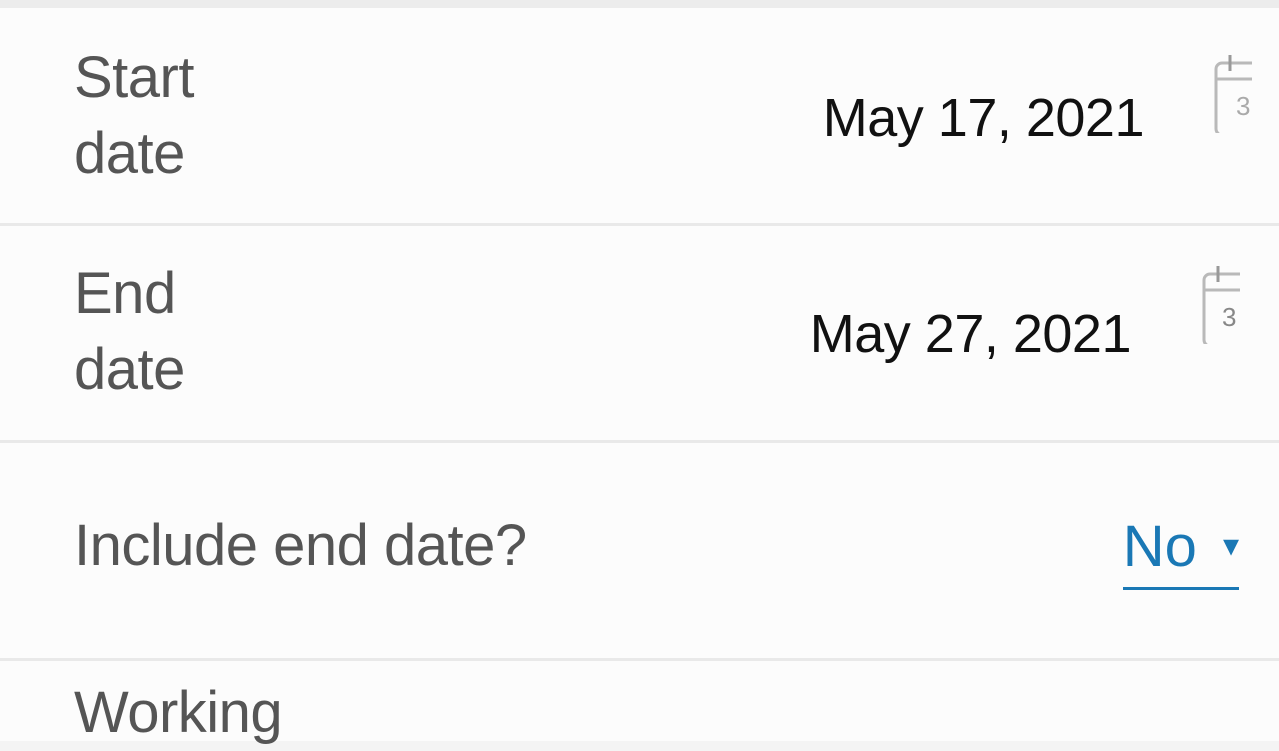  Describe the element at coordinates (639, 703) in the screenshot. I see `working-days-row: Working` at that location.